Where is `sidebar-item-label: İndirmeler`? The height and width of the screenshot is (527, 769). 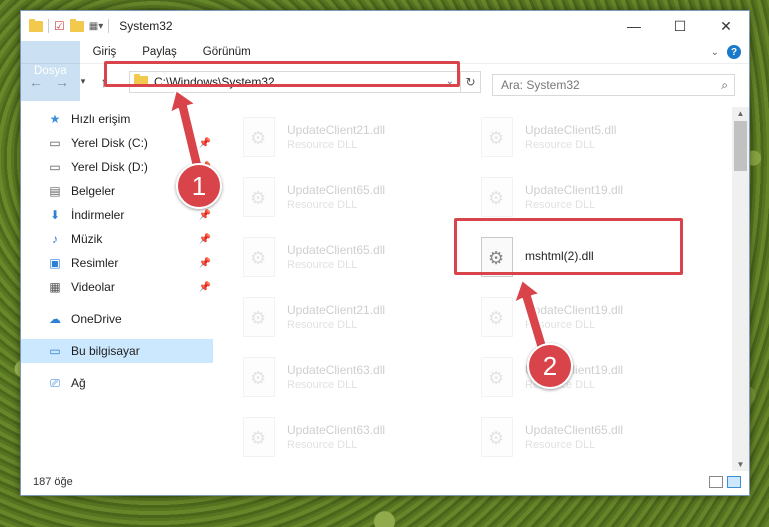
sidebar-item-label: İndirmeler is located at coordinates (98, 215).